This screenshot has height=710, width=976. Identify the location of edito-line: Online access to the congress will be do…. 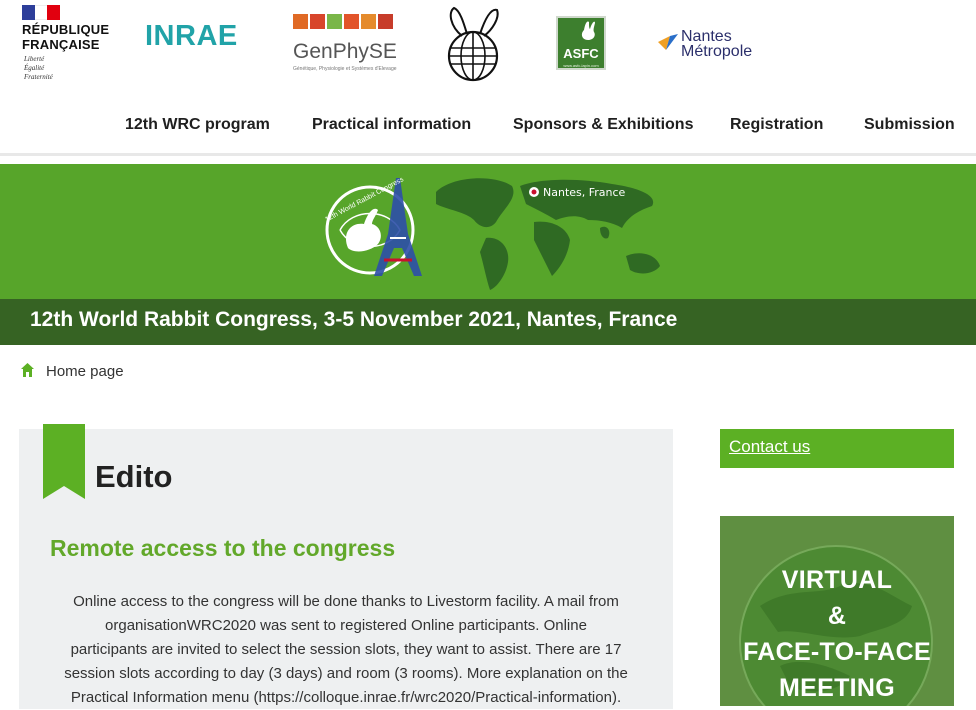
(346, 601).